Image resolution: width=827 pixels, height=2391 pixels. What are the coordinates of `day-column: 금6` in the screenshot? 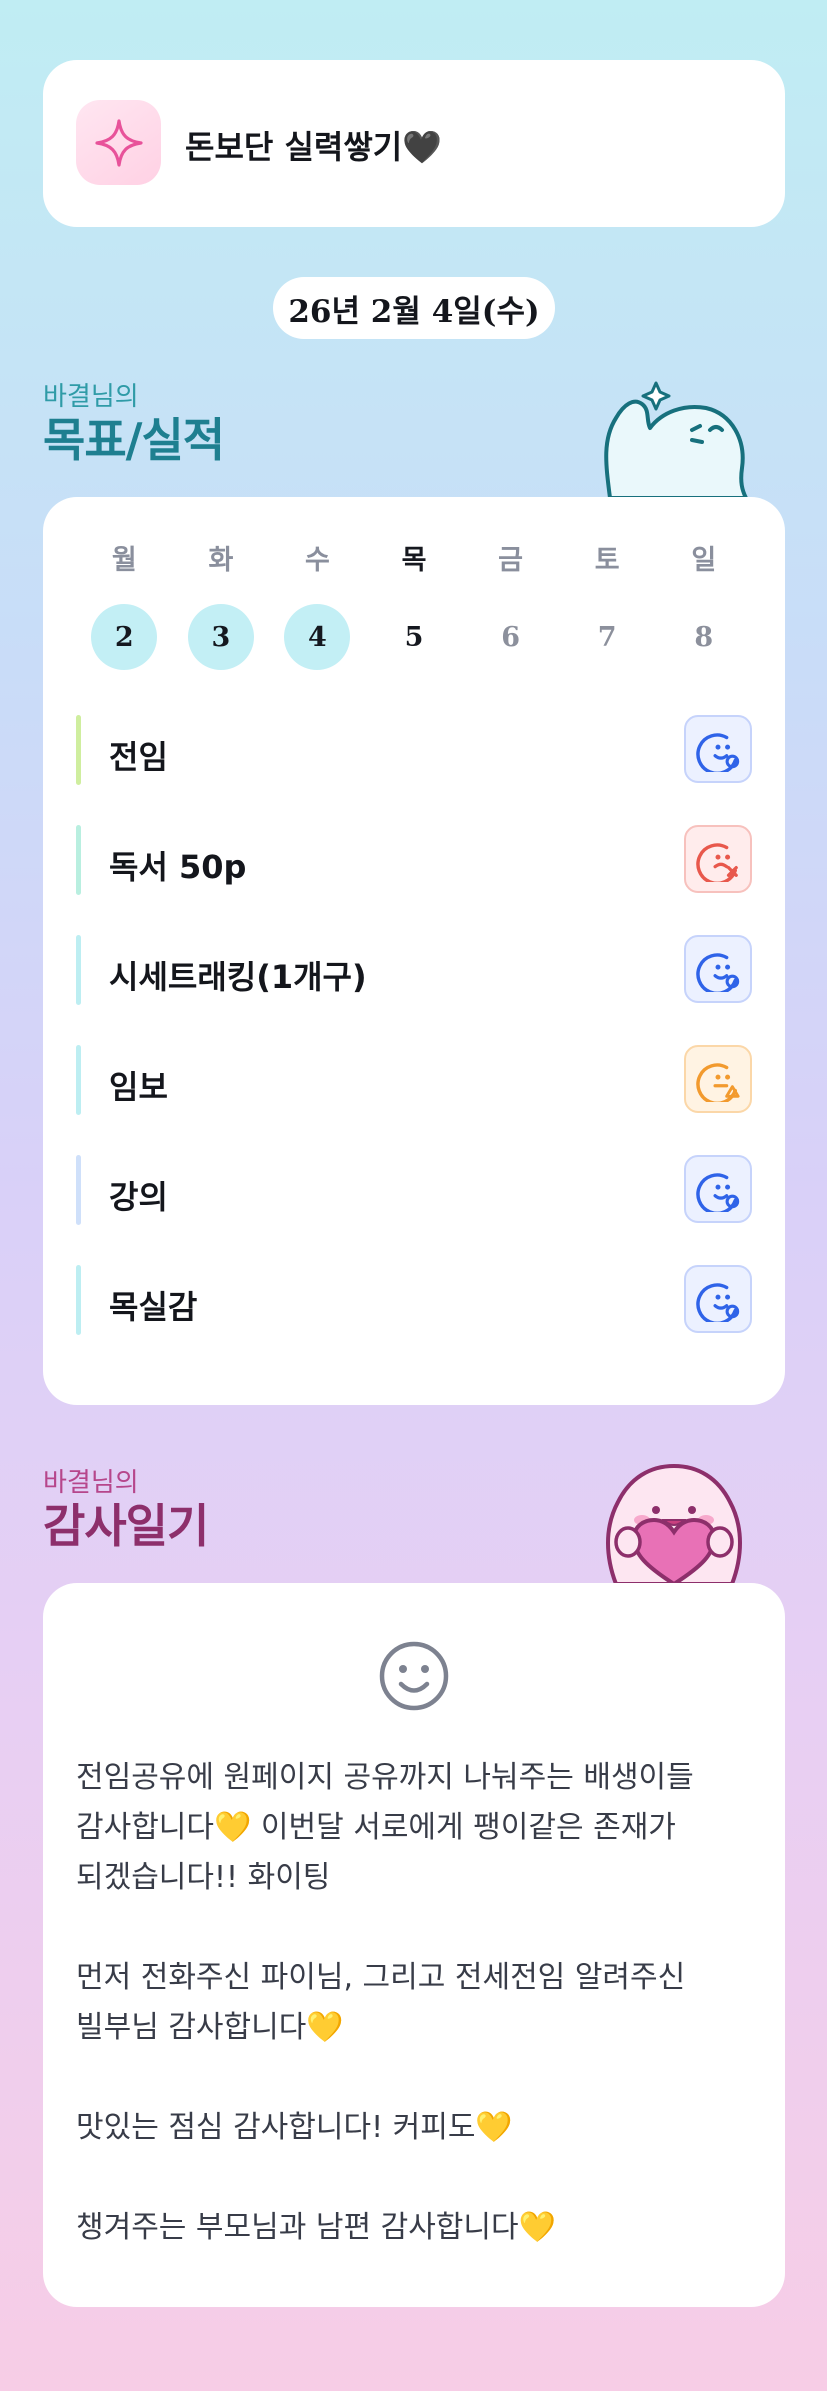 It's located at (510, 605).